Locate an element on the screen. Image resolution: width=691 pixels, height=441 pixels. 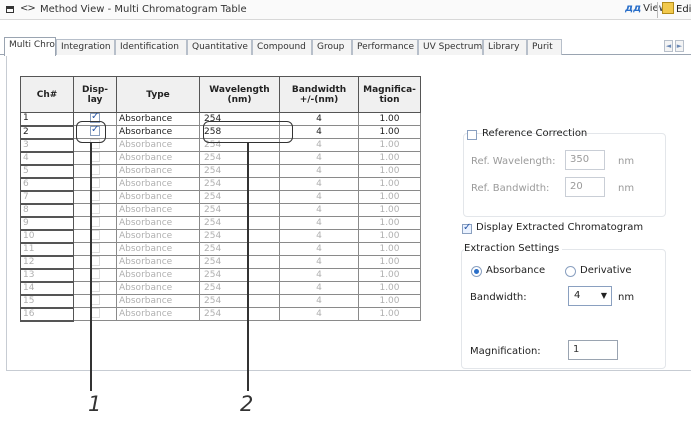
tab-group: Group is located at coordinates (332, 47).